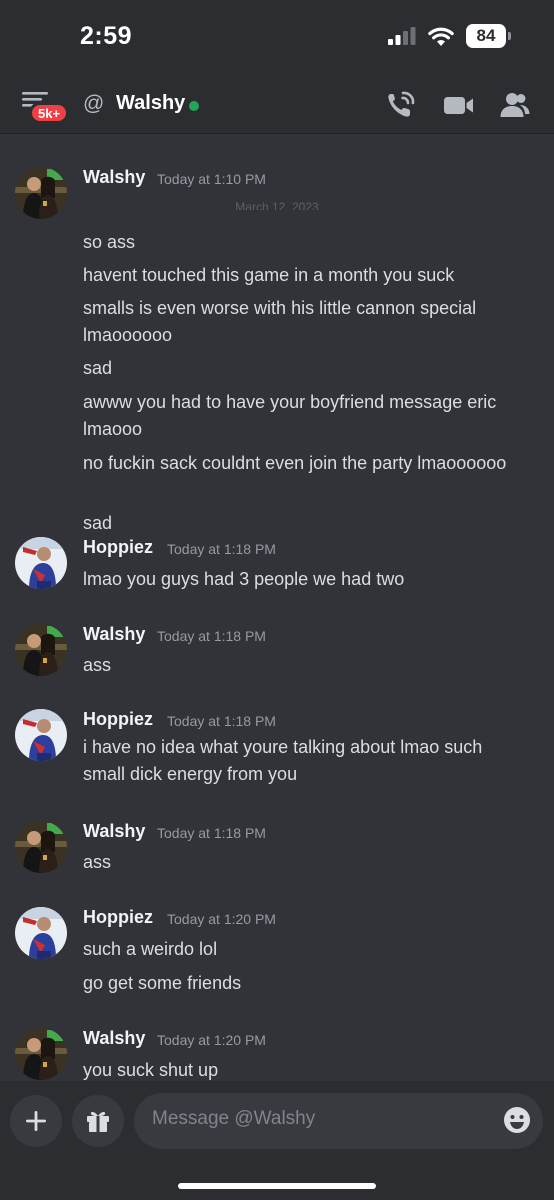 This screenshot has width=554, height=1200. Describe the element at coordinates (310, 242) in the screenshot. I see `message-text: so ass` at that location.